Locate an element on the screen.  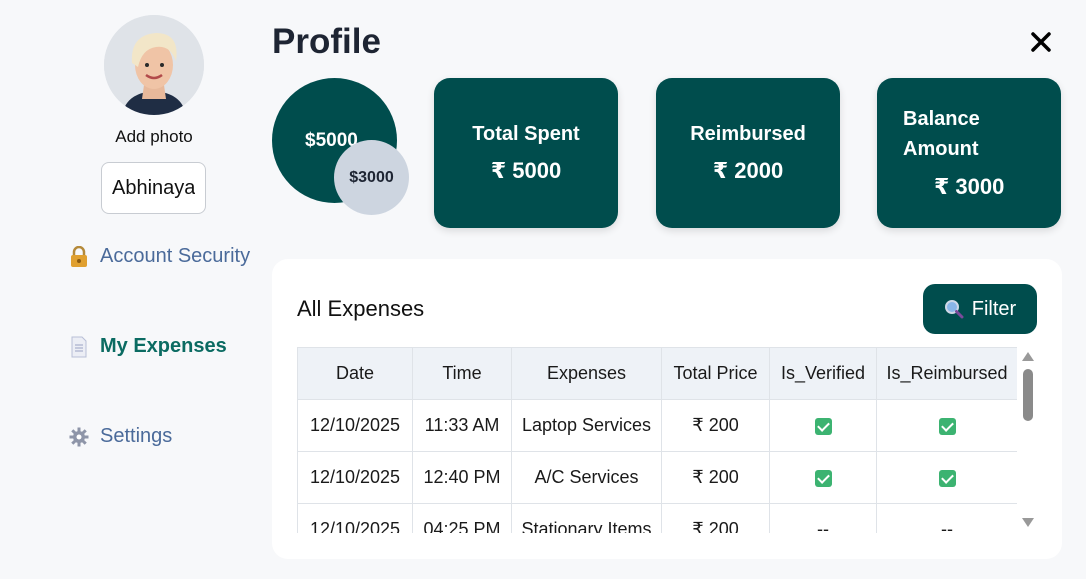
sidebar-item-label: Account Security is located at coordinates (175, 256).